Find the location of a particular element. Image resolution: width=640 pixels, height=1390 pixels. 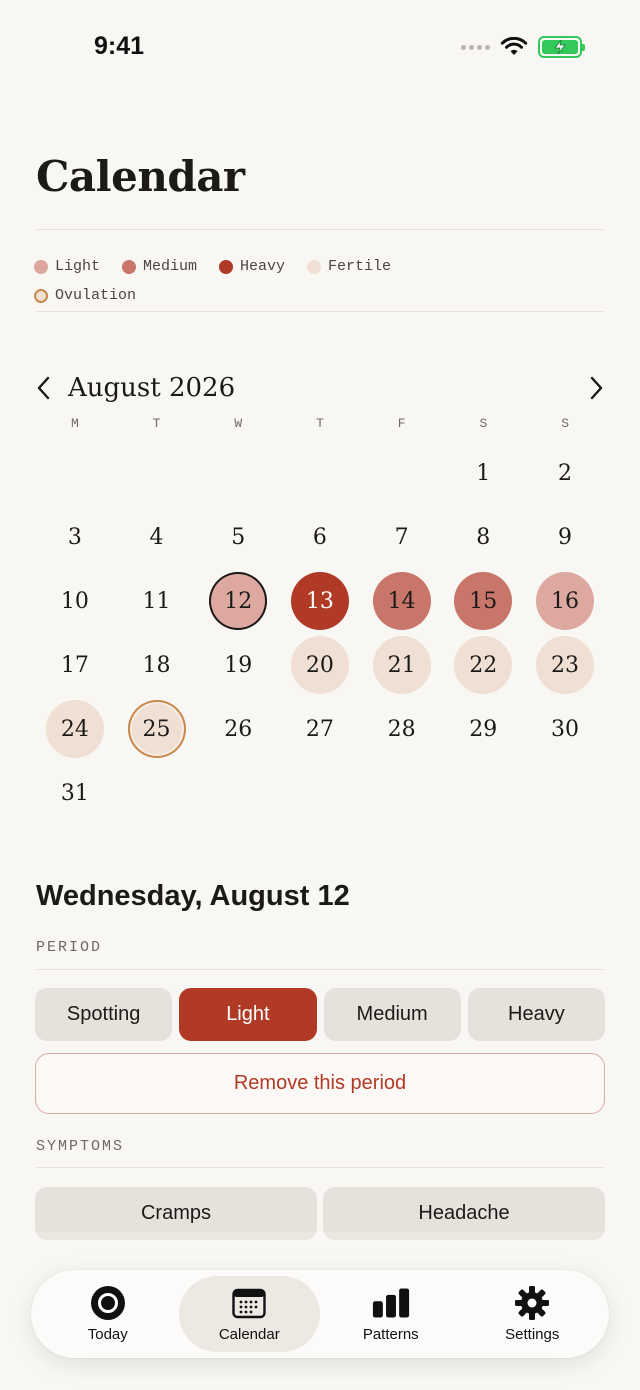

flow-light-button: Light is located at coordinates (248, 1014).